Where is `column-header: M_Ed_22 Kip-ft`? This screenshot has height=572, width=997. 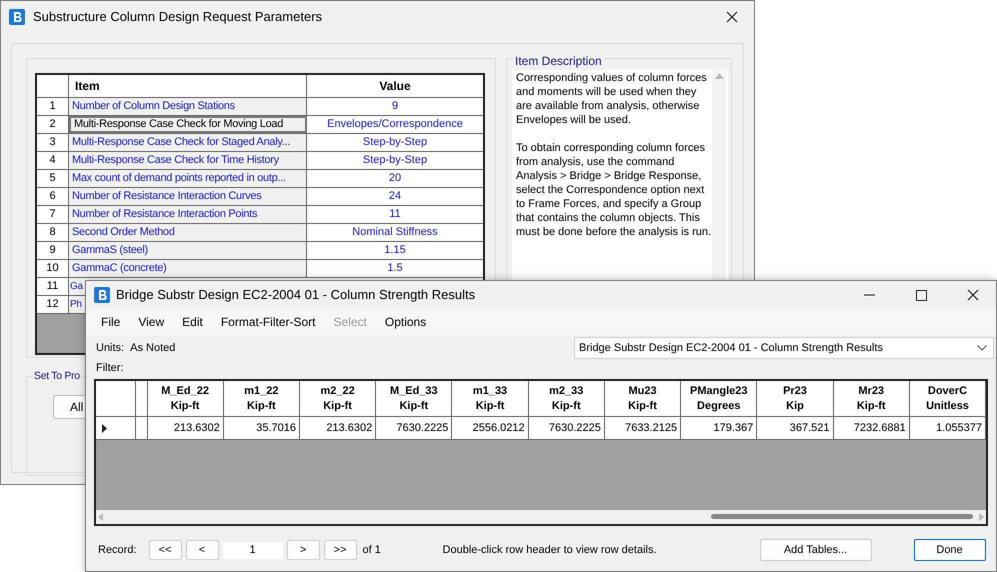
column-header: M_Ed_22 Kip-ft is located at coordinates (186, 398).